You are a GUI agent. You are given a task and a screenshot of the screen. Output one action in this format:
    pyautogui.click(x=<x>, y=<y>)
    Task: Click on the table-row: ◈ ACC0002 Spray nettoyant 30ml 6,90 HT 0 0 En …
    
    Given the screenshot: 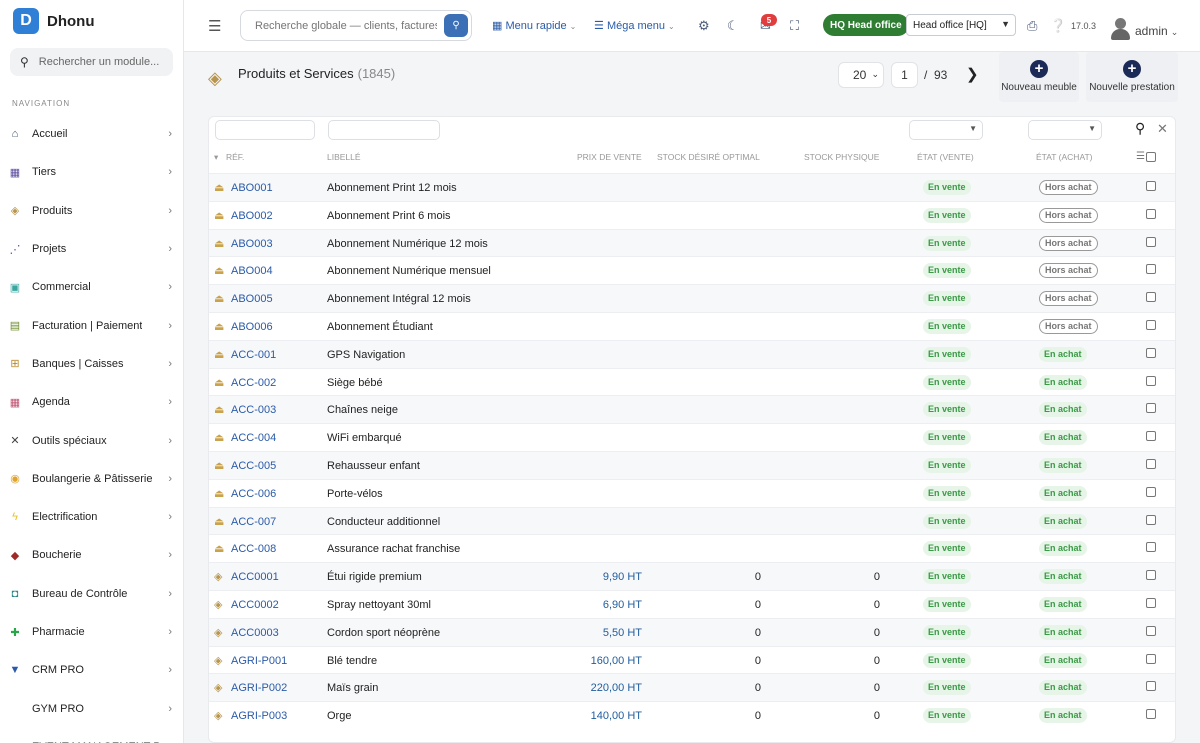 What is the action you would take?
    pyautogui.click(x=692, y=603)
    